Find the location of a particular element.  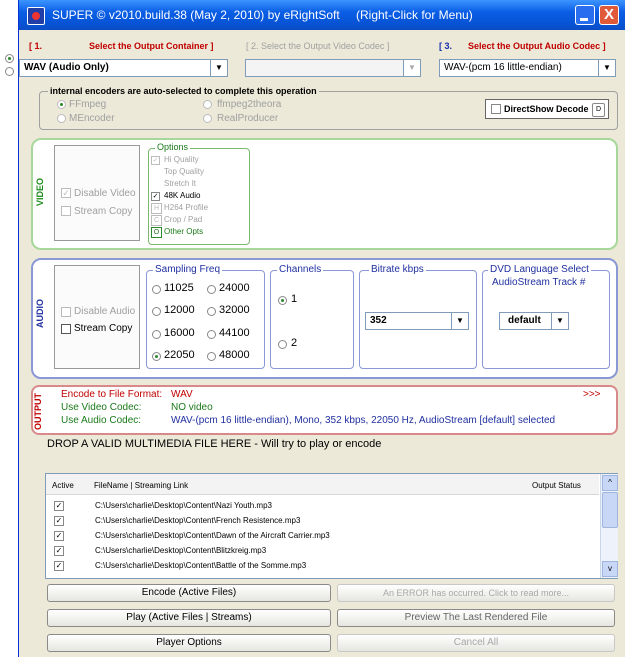

option-hi-quality-checkbox: ✓ is located at coordinates (155, 160).